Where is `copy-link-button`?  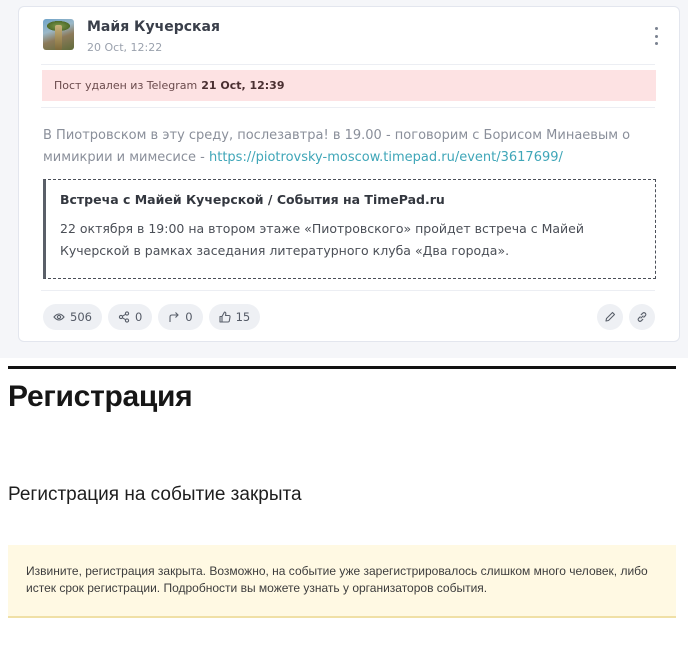 copy-link-button is located at coordinates (642, 317).